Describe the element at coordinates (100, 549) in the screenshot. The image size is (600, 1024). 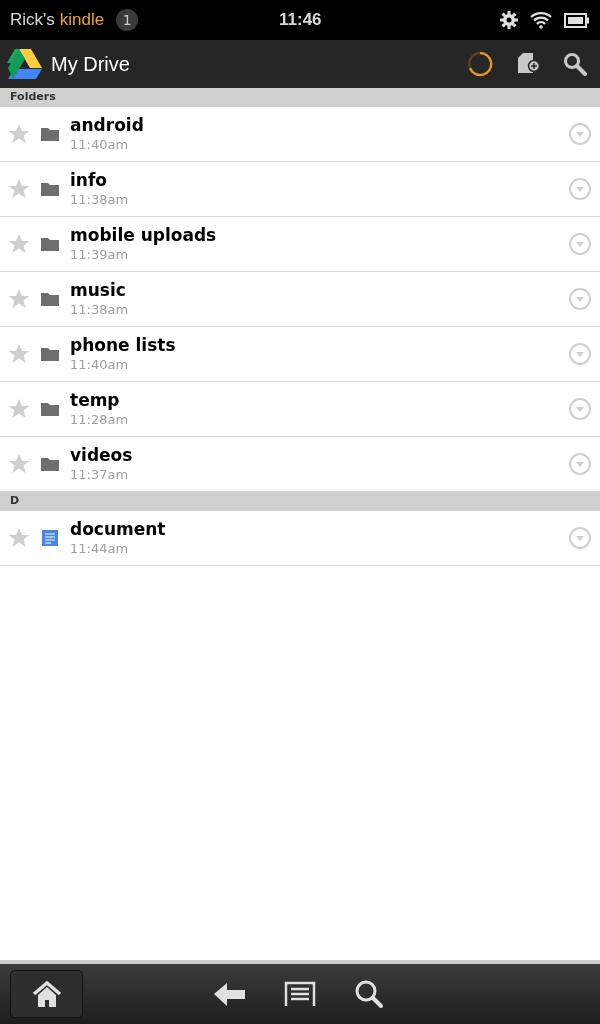
I see `item-time: 11:44am` at that location.